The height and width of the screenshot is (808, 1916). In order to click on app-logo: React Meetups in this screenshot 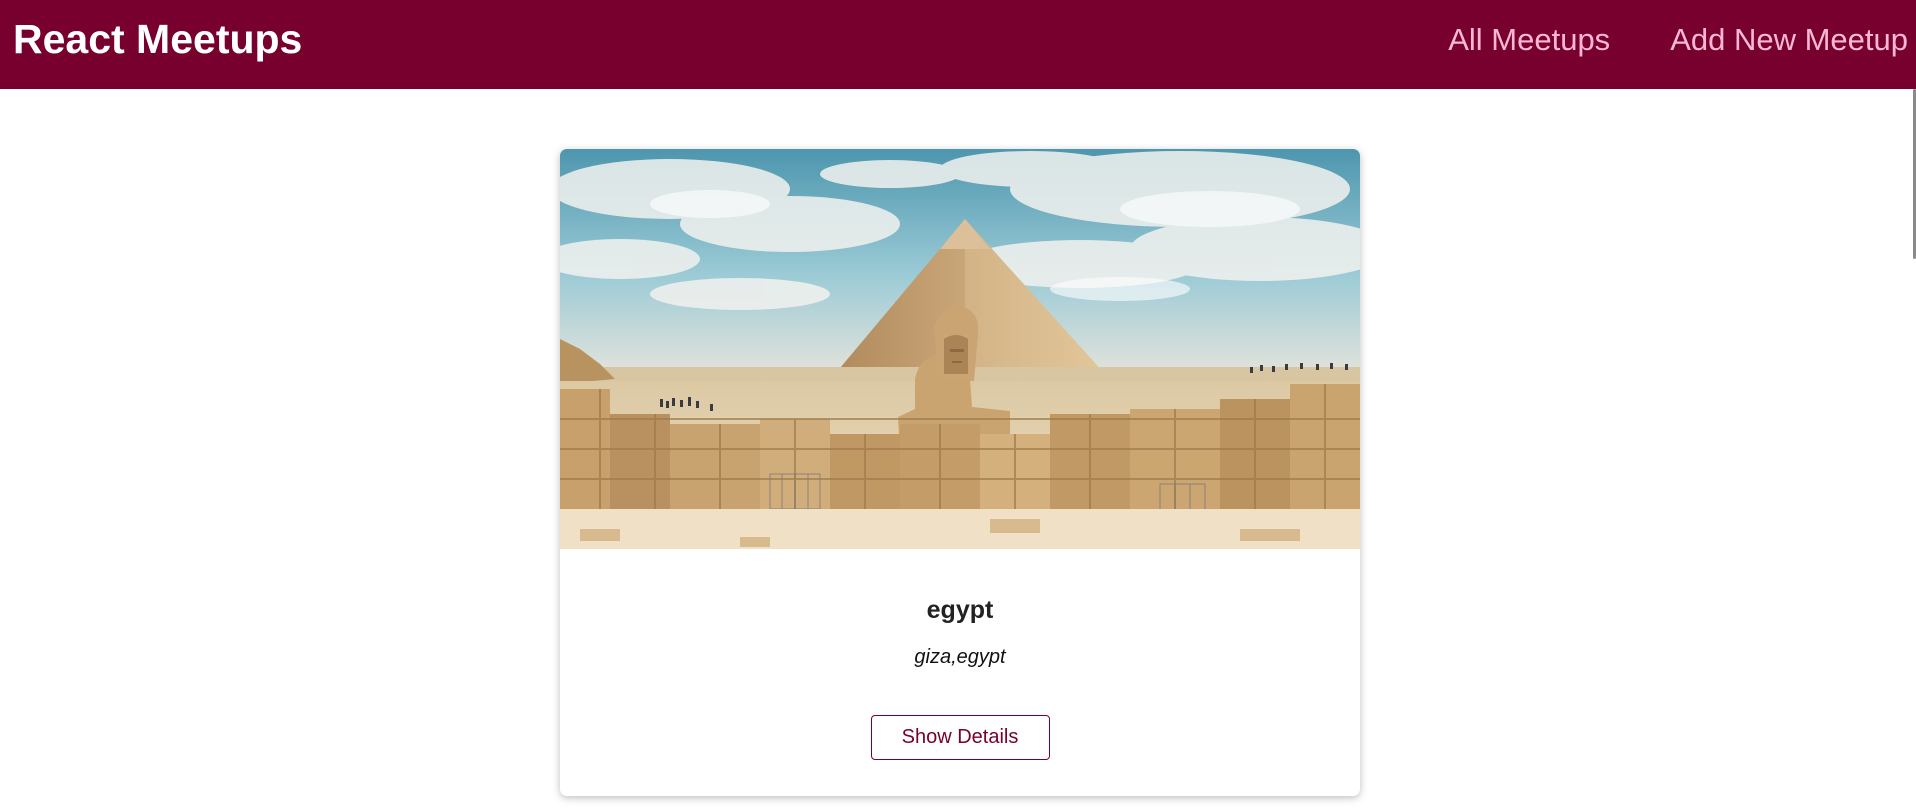, I will do `click(157, 39)`.